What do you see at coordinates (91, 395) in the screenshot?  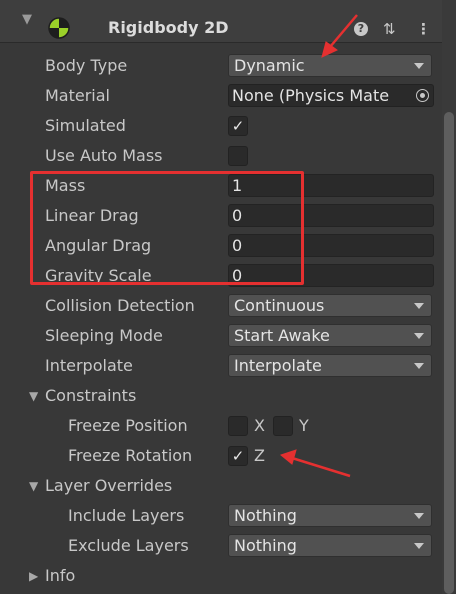 I see `constraints-label: Constraints` at bounding box center [91, 395].